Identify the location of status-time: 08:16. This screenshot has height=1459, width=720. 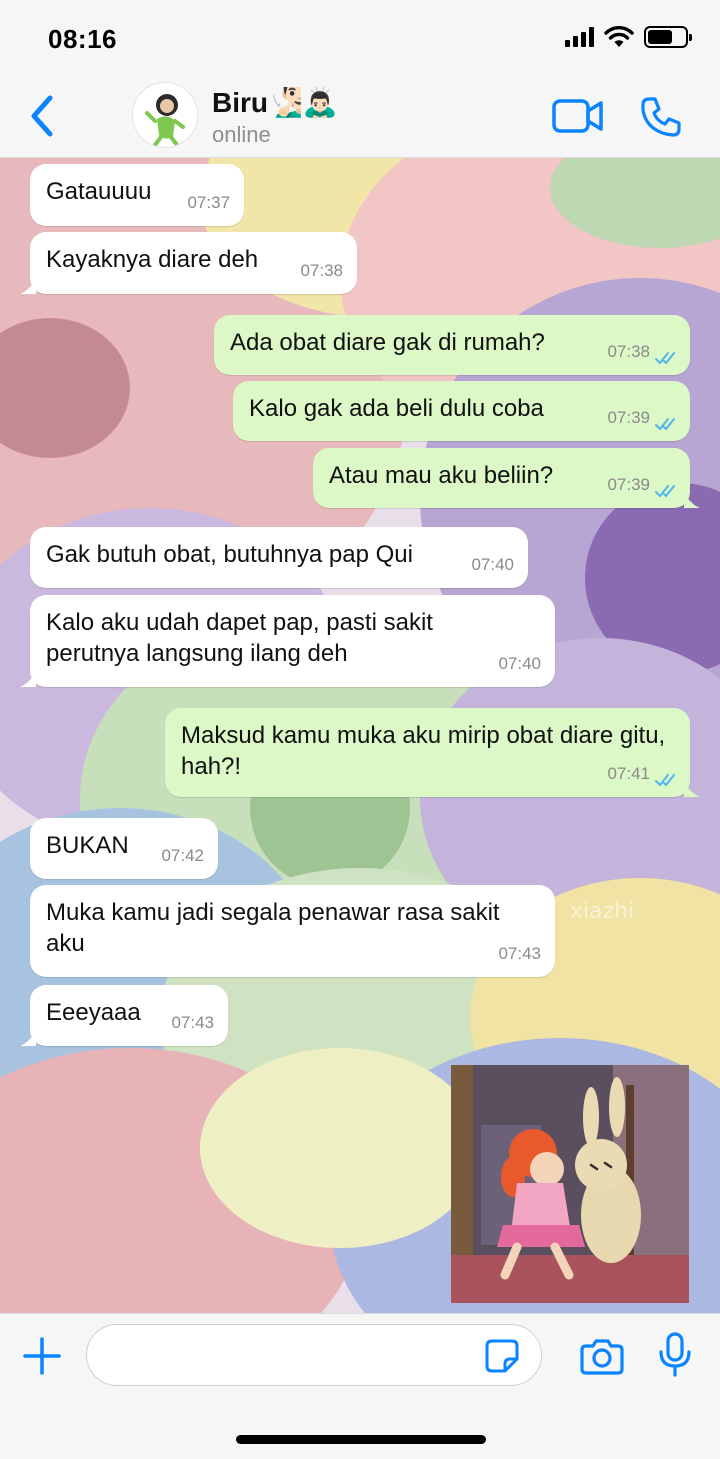
(82, 39).